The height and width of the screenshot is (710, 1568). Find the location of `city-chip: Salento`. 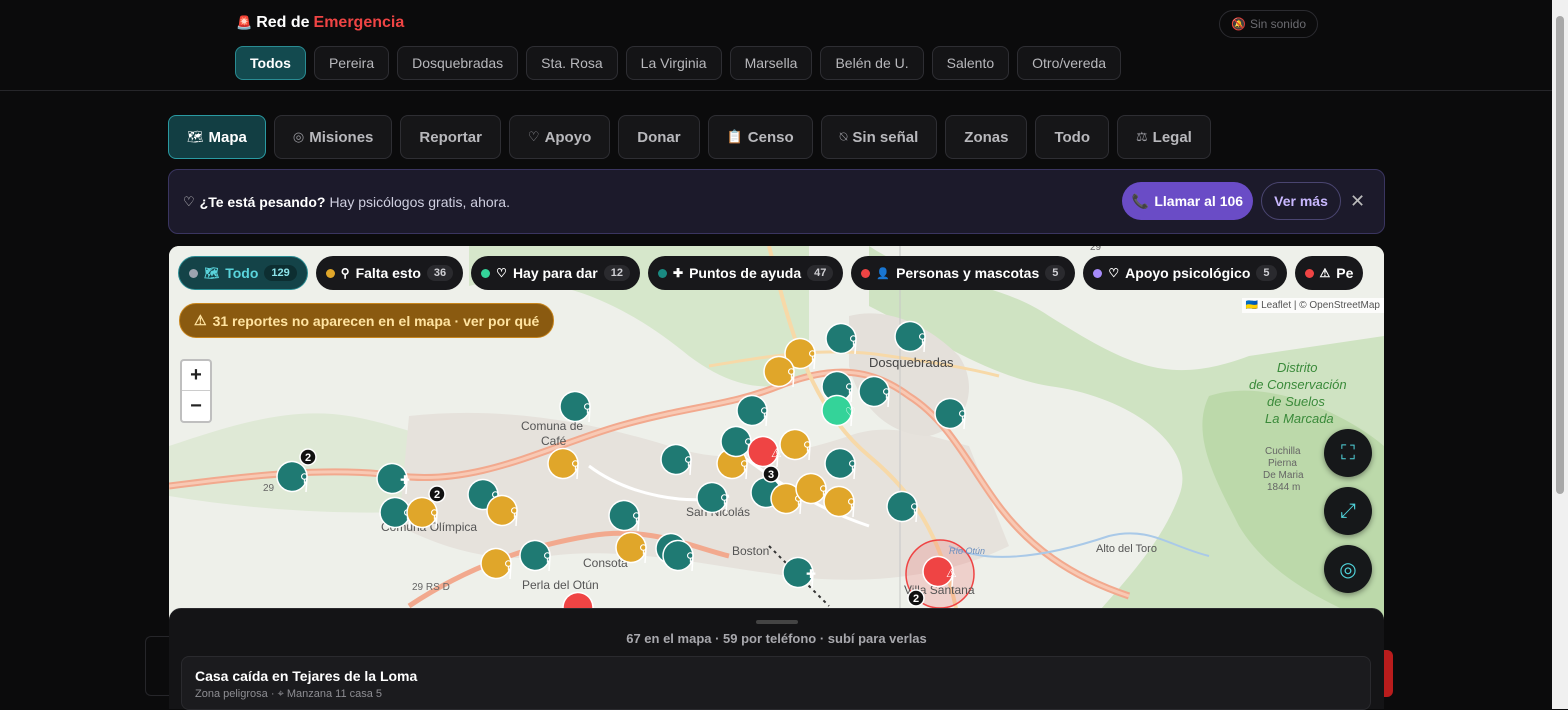

city-chip: Salento is located at coordinates (970, 63).